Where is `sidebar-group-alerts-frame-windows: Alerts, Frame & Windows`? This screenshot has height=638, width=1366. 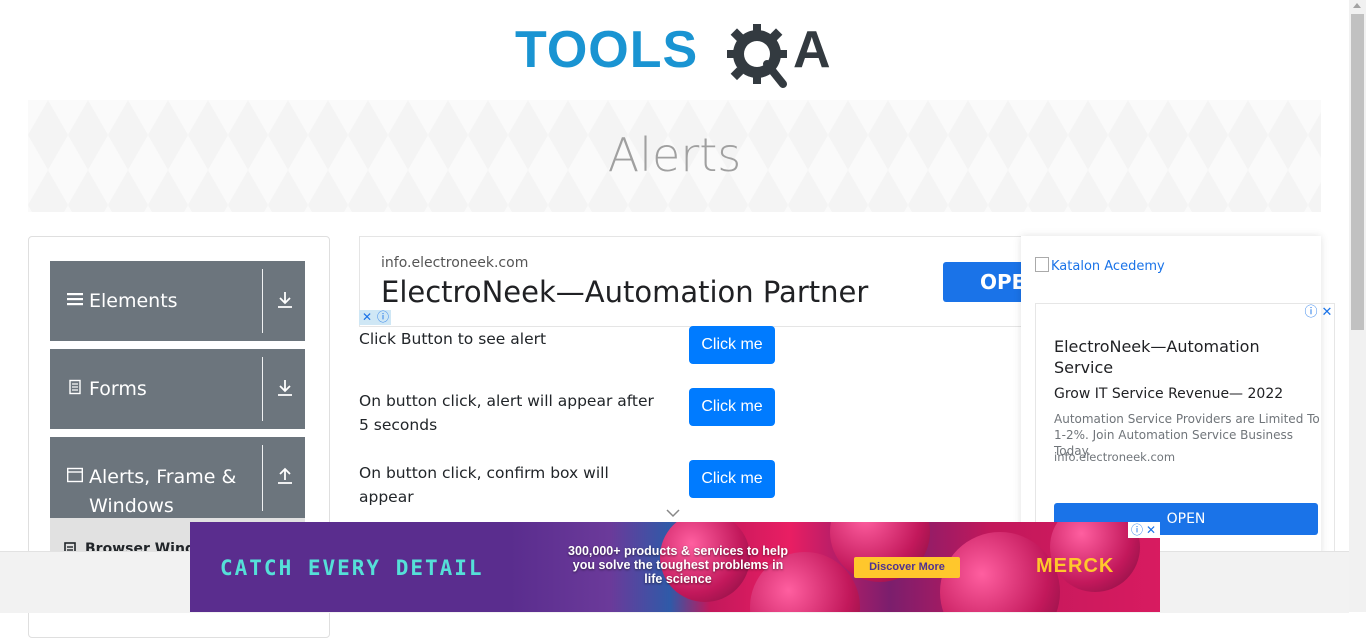 sidebar-group-alerts-frame-windows: Alerts, Frame & Windows is located at coordinates (177, 482).